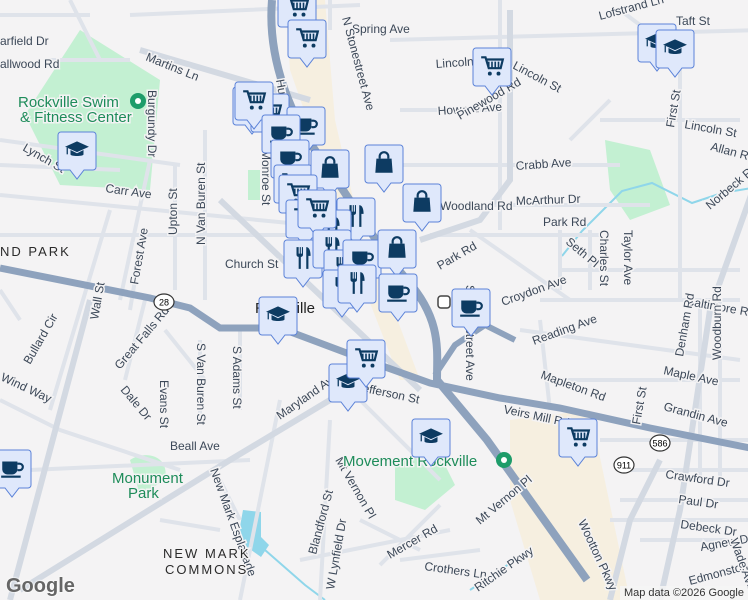 This screenshot has width=748, height=600. I want to click on route-number: 911, so click(624, 466).